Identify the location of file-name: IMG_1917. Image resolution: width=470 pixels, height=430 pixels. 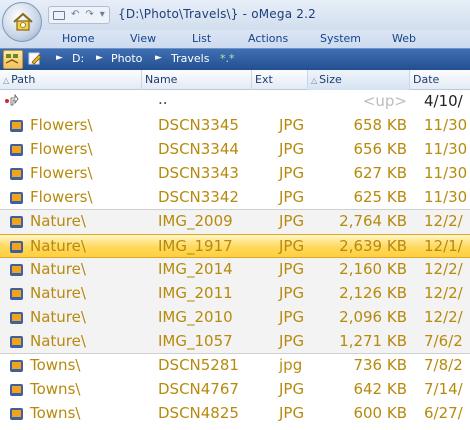
(195, 246).